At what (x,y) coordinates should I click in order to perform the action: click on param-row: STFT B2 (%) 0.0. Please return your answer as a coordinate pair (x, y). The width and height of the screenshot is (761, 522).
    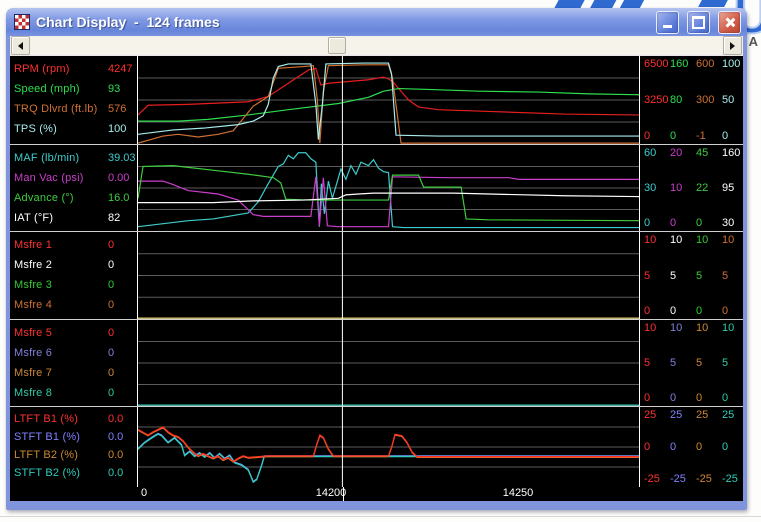
    Looking at the image, I should click on (75, 473).